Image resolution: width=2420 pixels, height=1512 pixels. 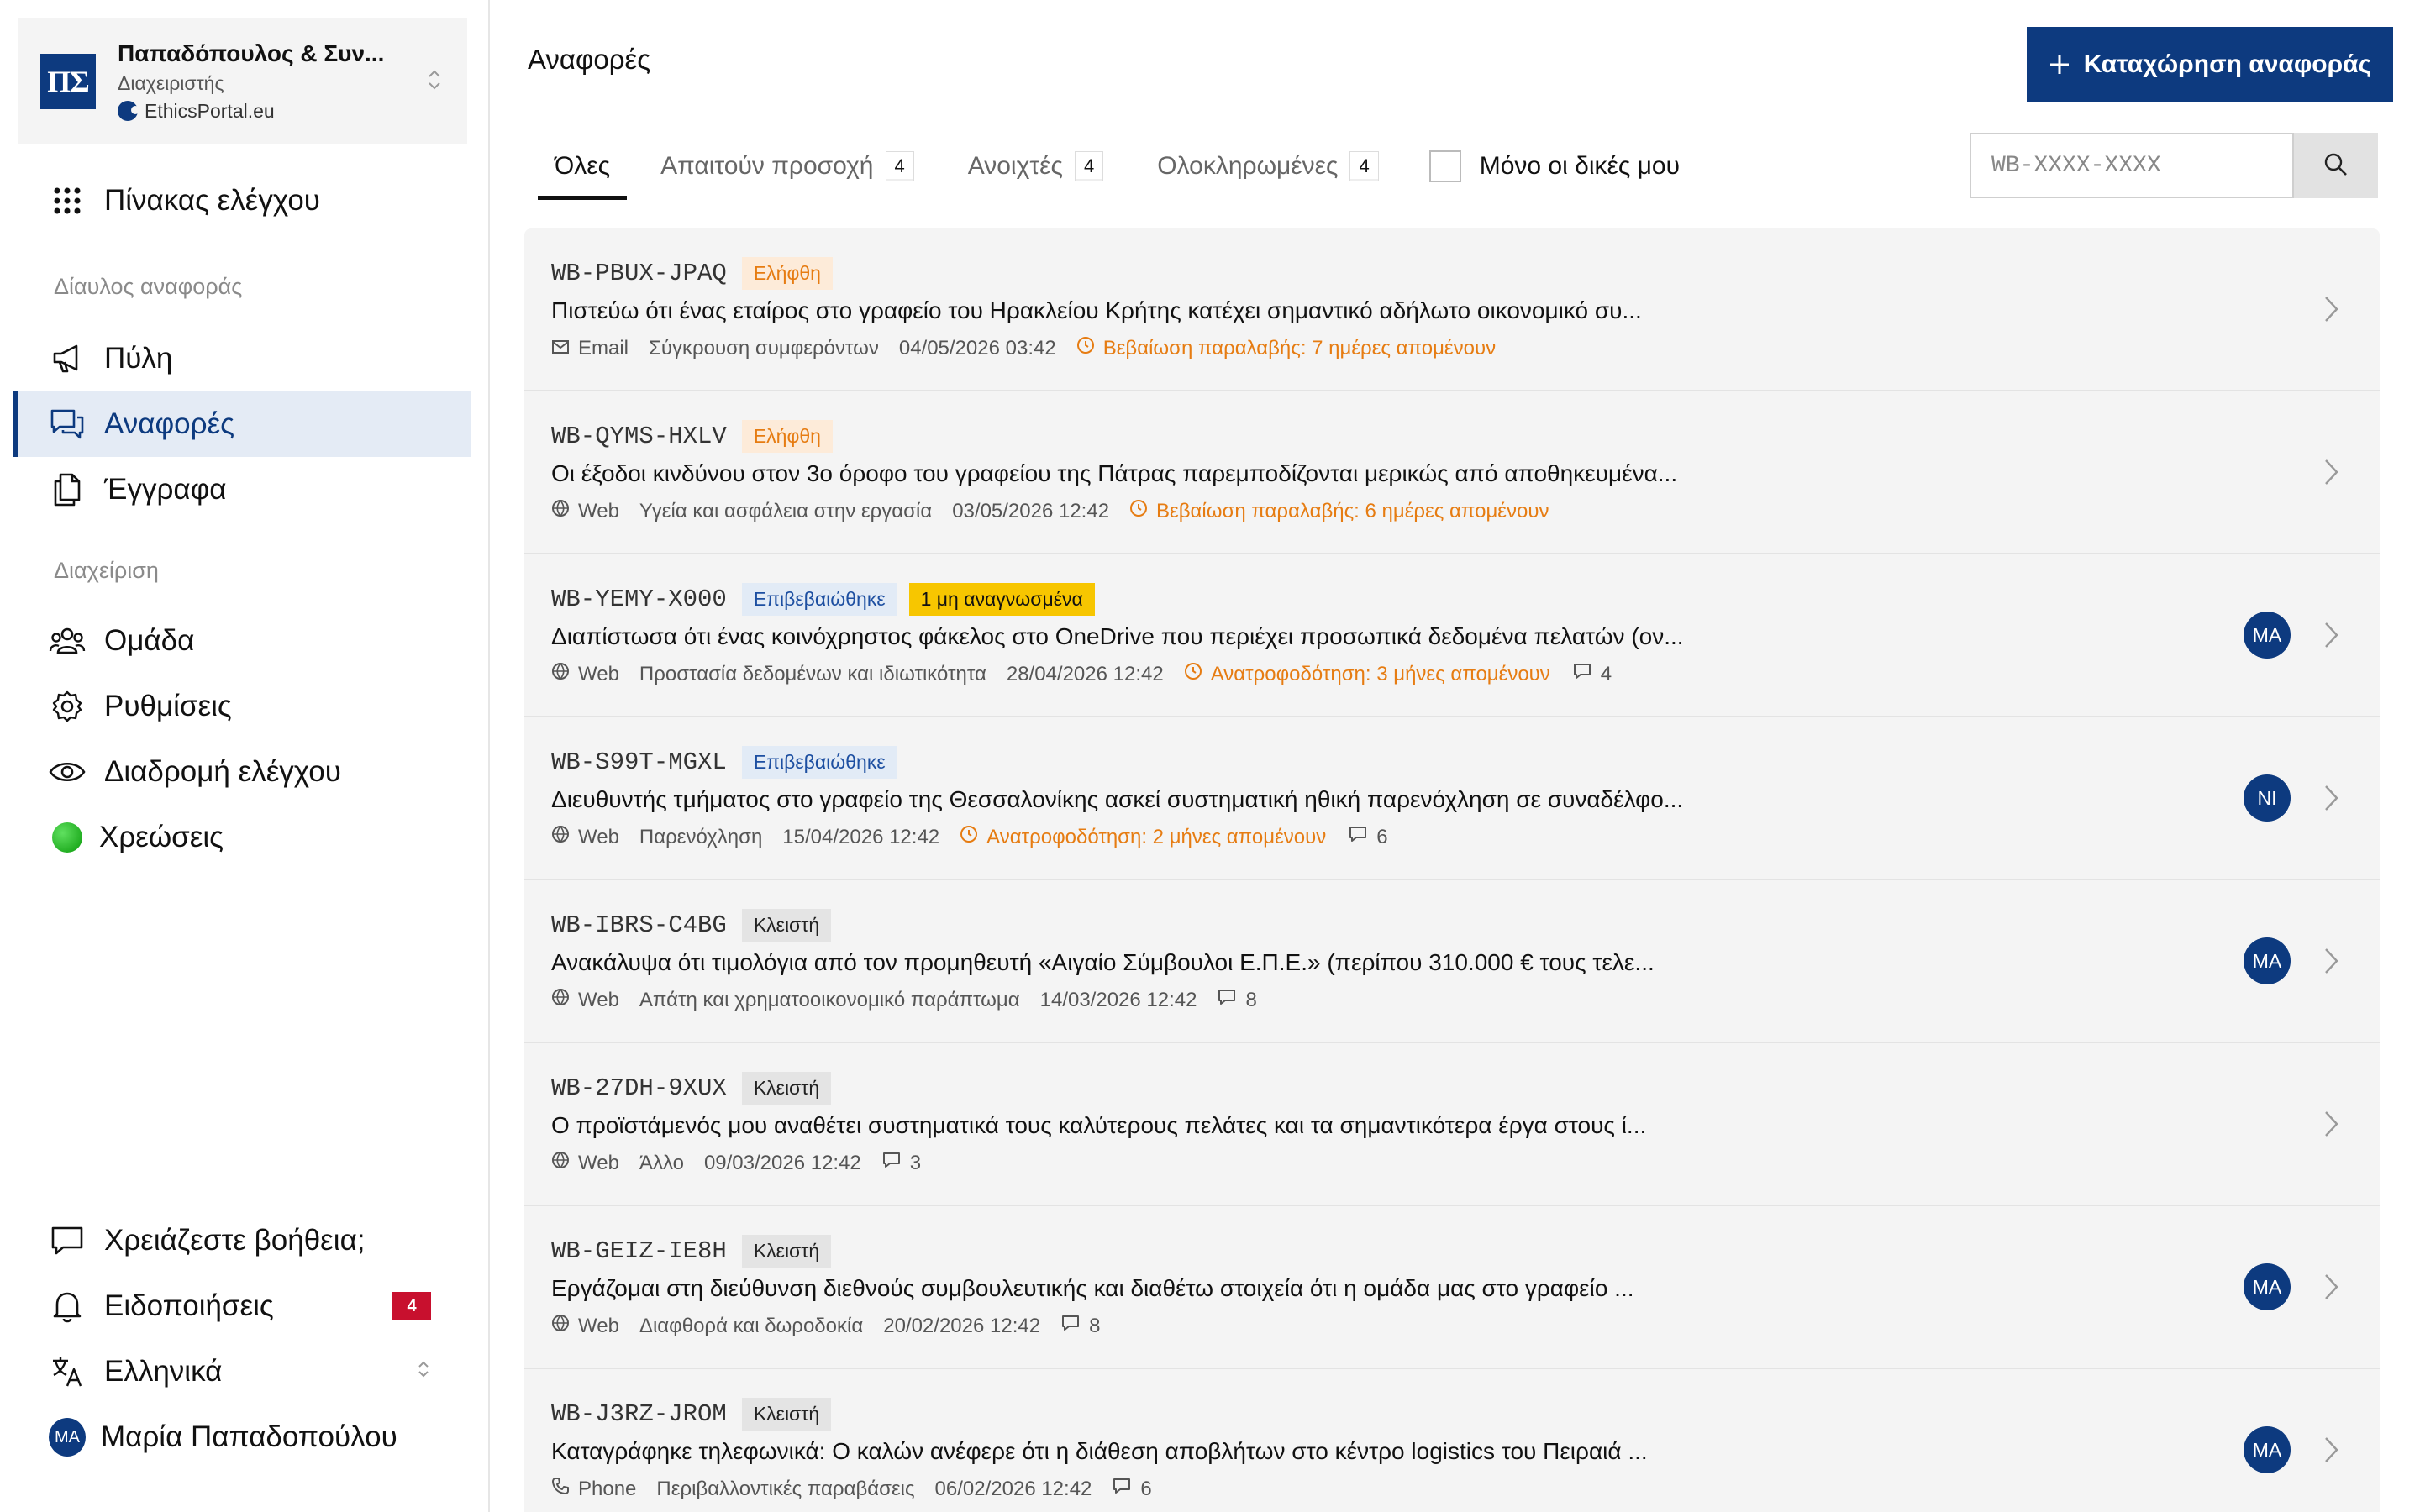 I want to click on sidebar-item-dashboard: Πίνακας ελέγχου, so click(x=242, y=201).